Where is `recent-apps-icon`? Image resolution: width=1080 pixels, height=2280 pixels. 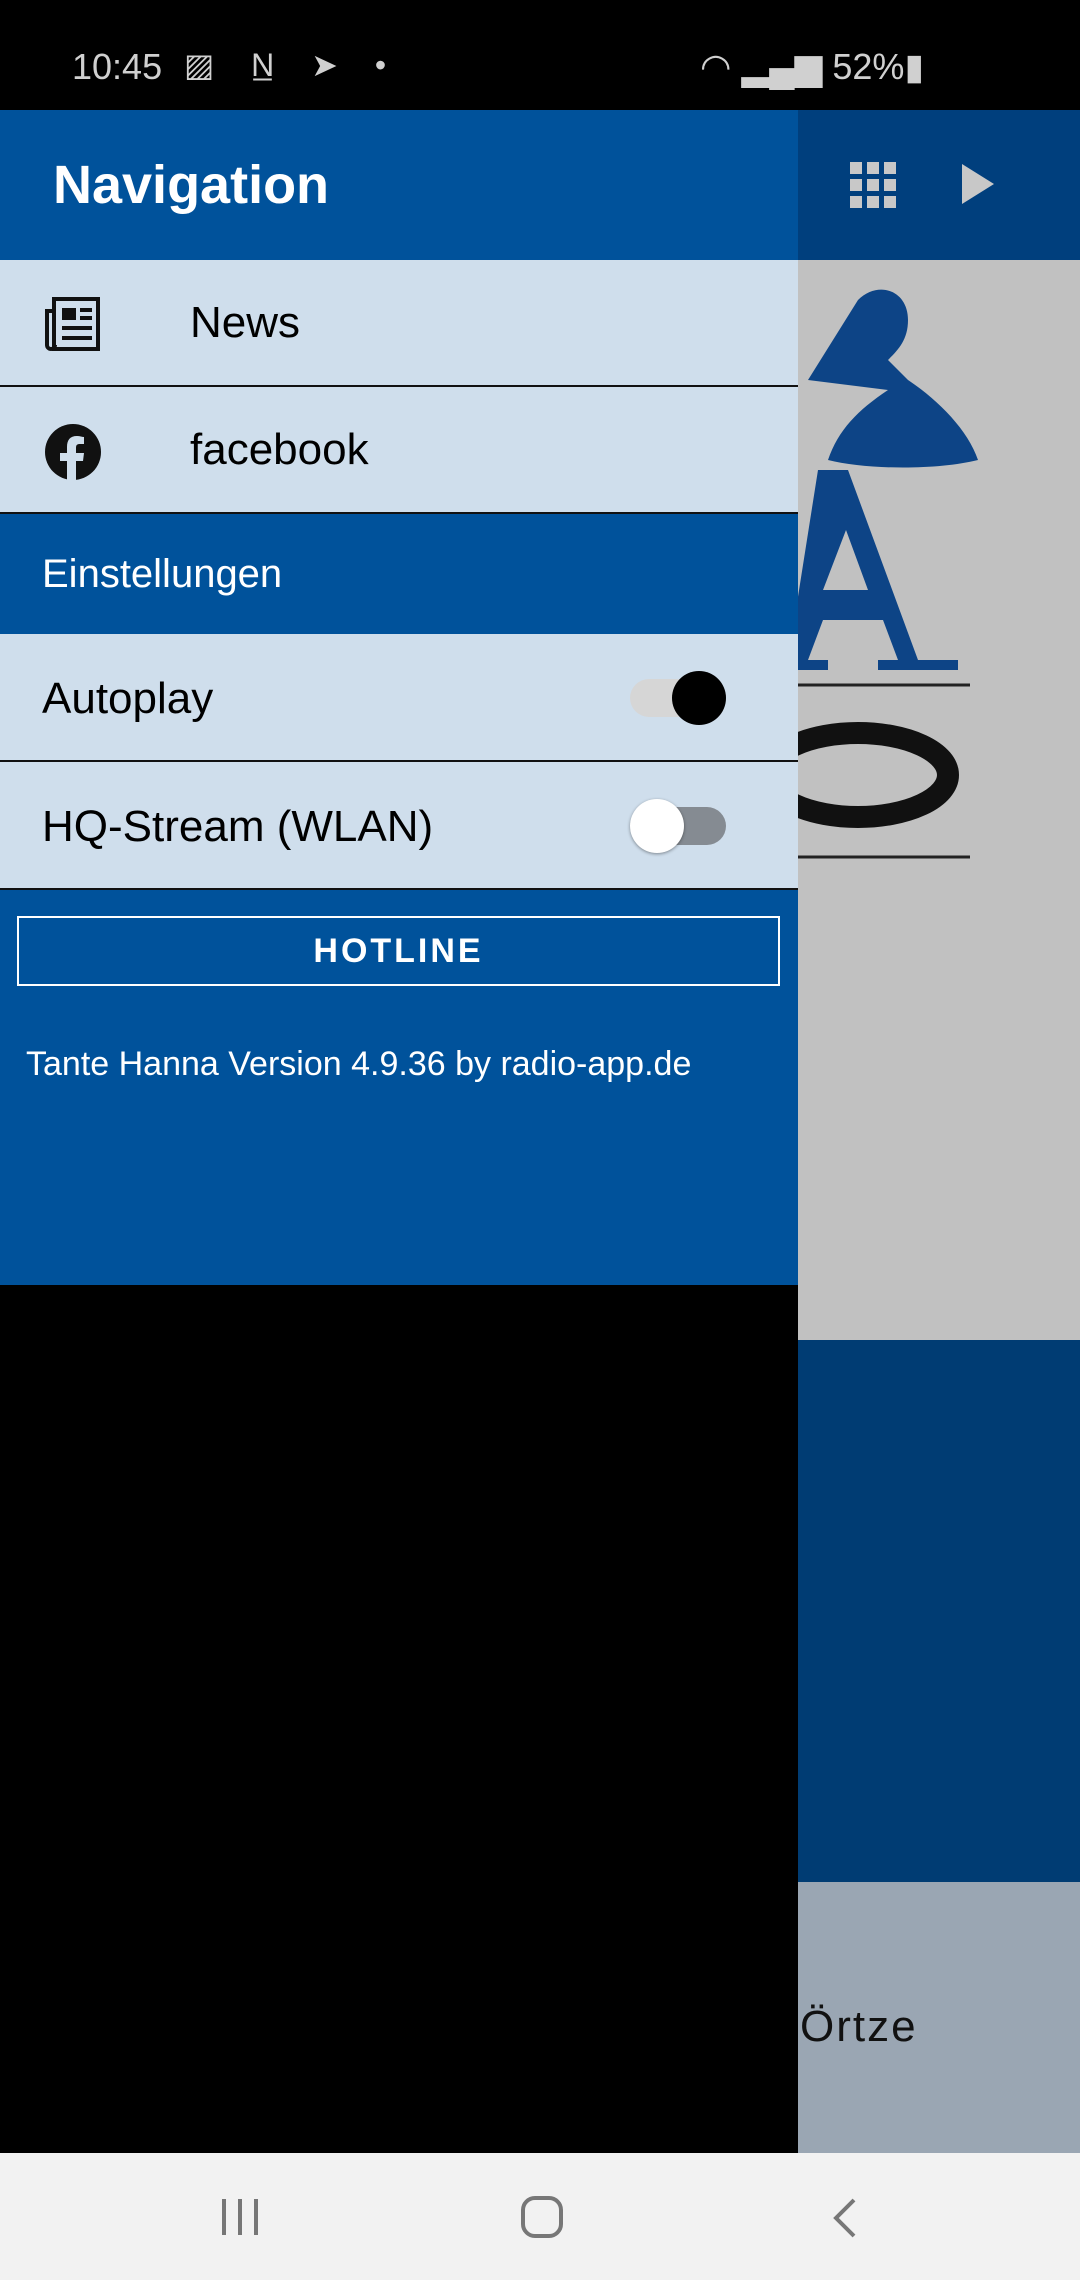 recent-apps-icon is located at coordinates (240, 2217).